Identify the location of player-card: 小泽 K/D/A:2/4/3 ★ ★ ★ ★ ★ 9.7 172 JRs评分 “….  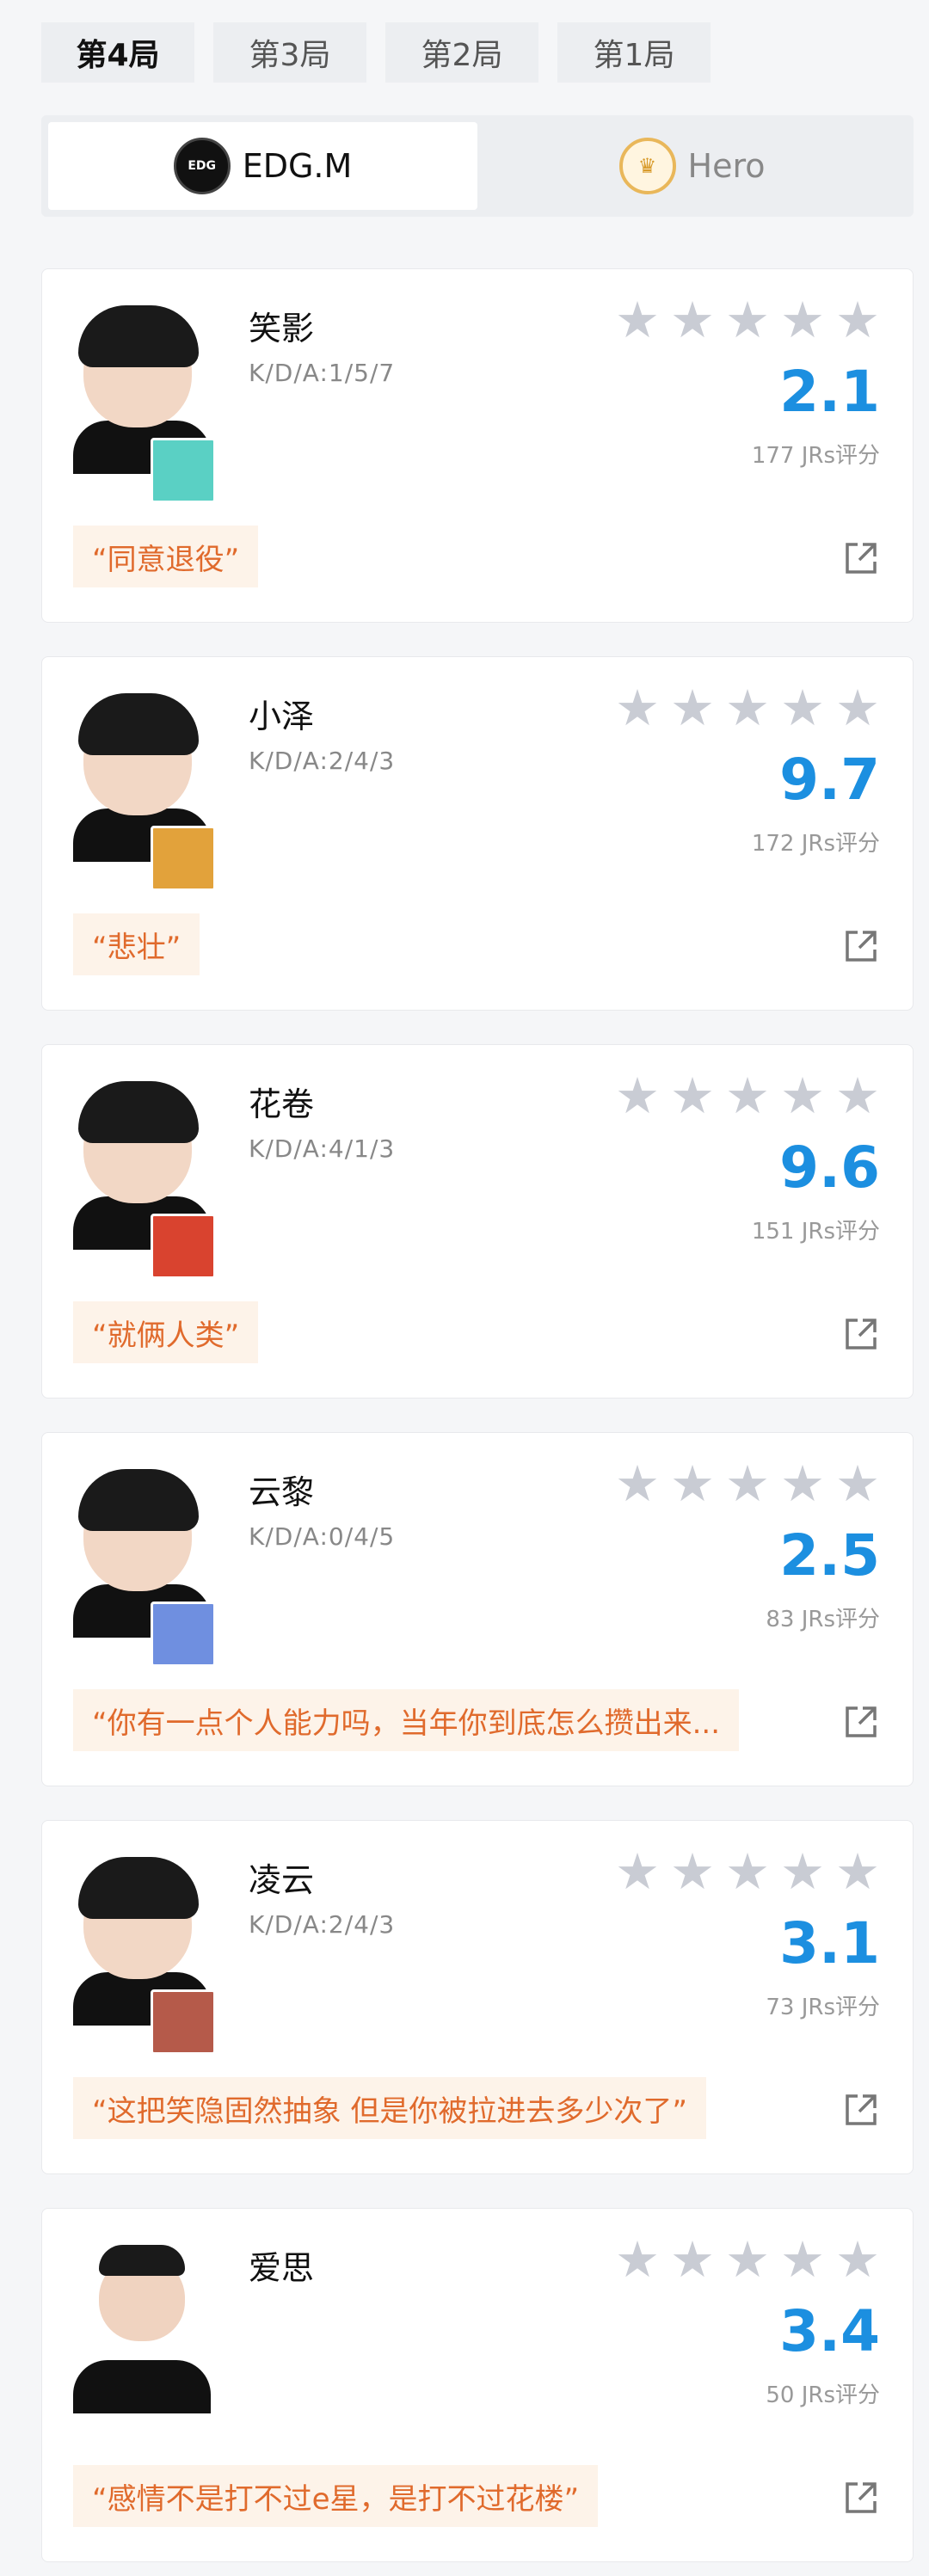
(477, 833).